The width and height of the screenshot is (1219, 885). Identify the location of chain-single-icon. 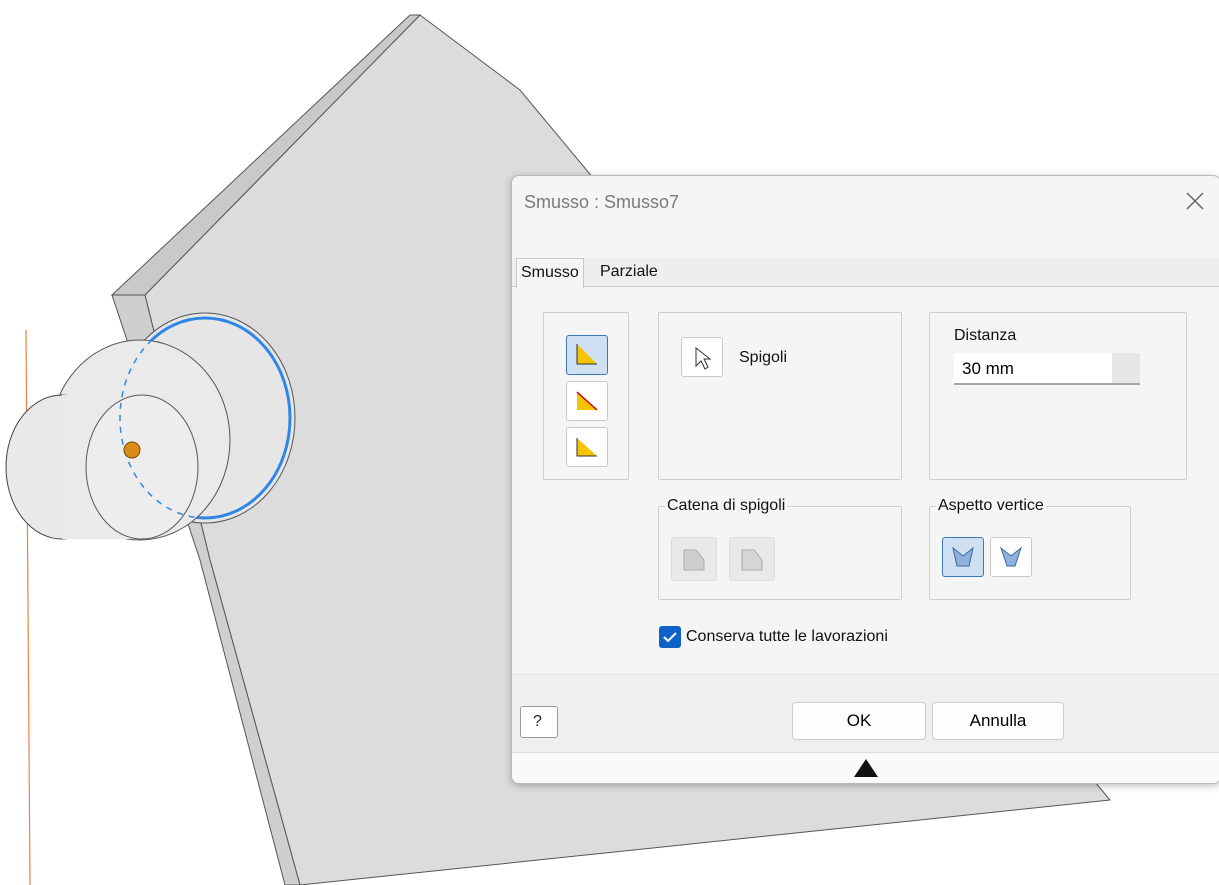
(752, 560).